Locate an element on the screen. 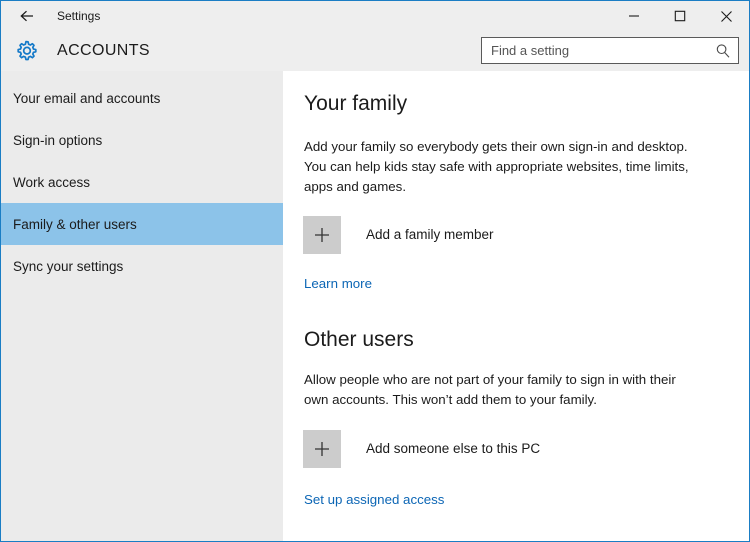 The height and width of the screenshot is (542, 750). minimize-button is located at coordinates (634, 16).